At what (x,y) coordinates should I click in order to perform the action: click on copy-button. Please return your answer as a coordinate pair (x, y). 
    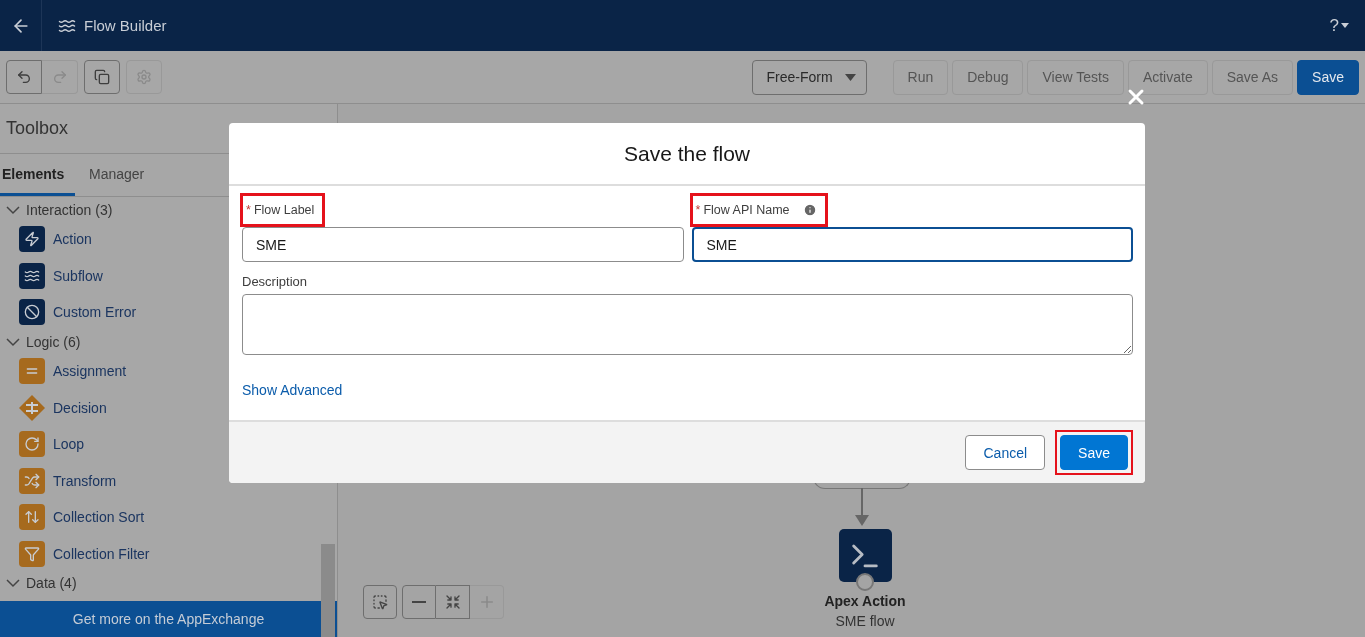
    Looking at the image, I should click on (102, 77).